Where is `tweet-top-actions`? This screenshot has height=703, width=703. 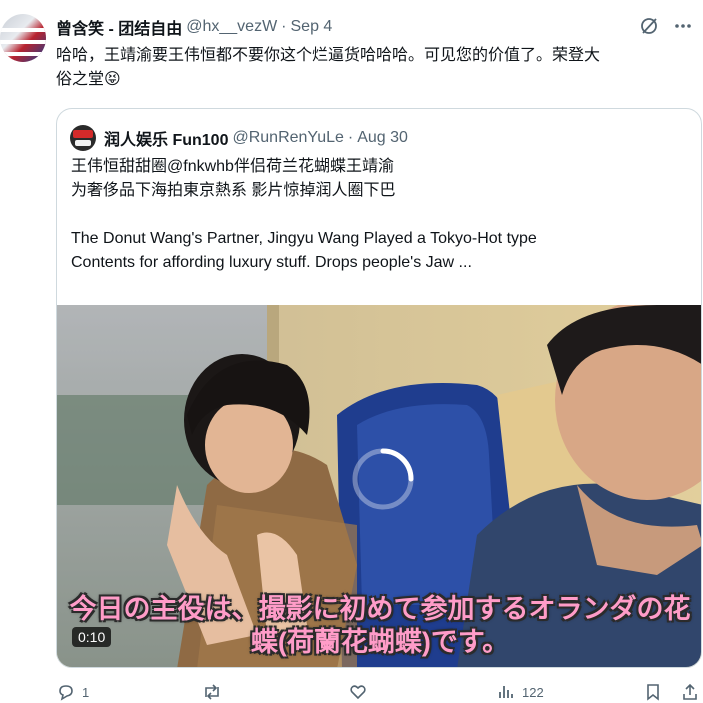 tweet-top-actions is located at coordinates (666, 26).